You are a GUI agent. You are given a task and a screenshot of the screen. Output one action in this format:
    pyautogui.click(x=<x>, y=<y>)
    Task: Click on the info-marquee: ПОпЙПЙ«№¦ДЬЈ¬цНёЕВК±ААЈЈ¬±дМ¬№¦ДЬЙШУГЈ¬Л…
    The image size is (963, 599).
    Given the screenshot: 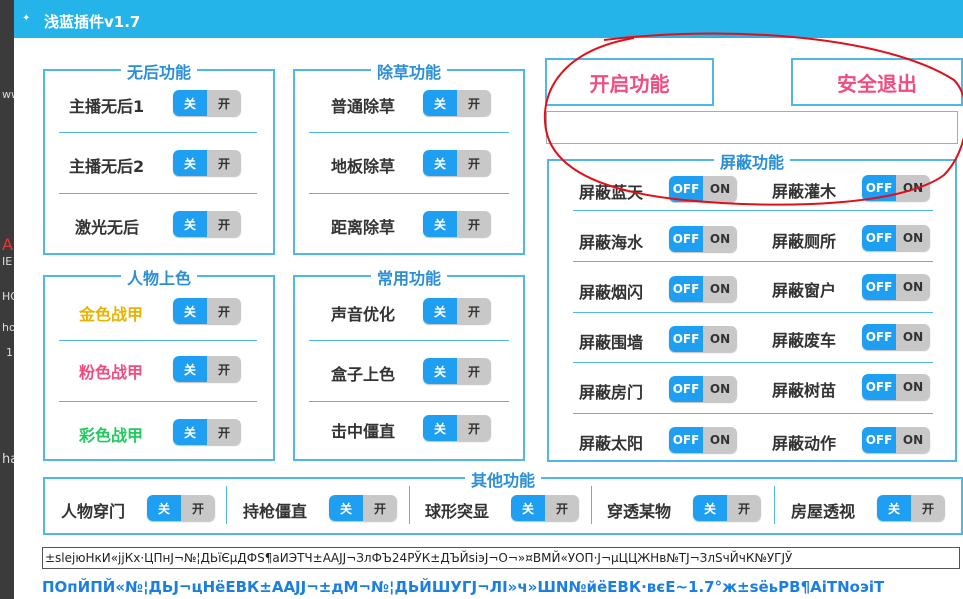 What is the action you would take?
    pyautogui.click(x=463, y=587)
    